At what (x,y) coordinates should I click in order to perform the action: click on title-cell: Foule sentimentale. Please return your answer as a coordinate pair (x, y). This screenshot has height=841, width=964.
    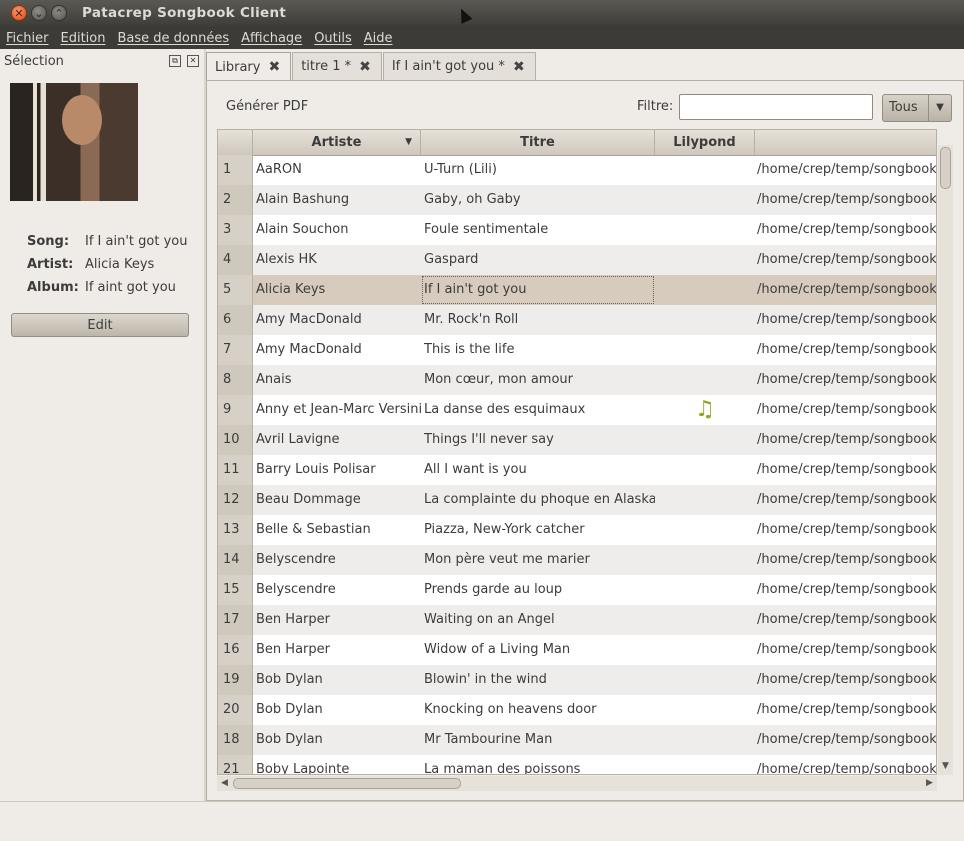
    Looking at the image, I should click on (538, 230).